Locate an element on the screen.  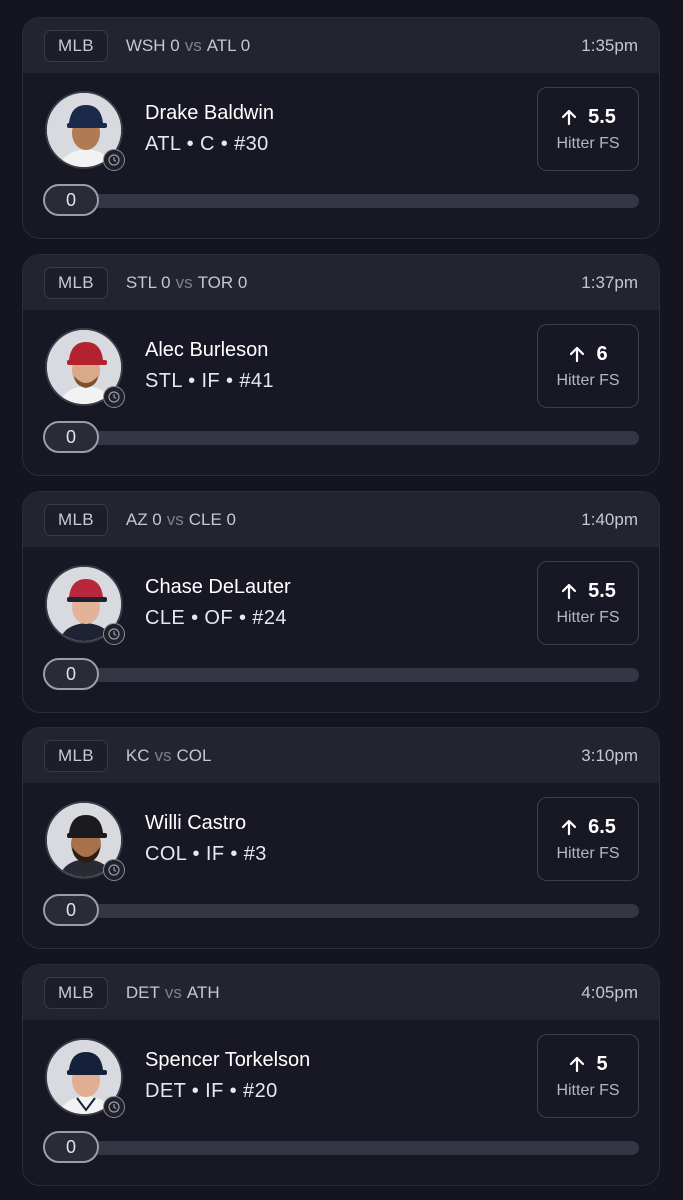
away-team: AZ 0 is located at coordinates (143, 519).